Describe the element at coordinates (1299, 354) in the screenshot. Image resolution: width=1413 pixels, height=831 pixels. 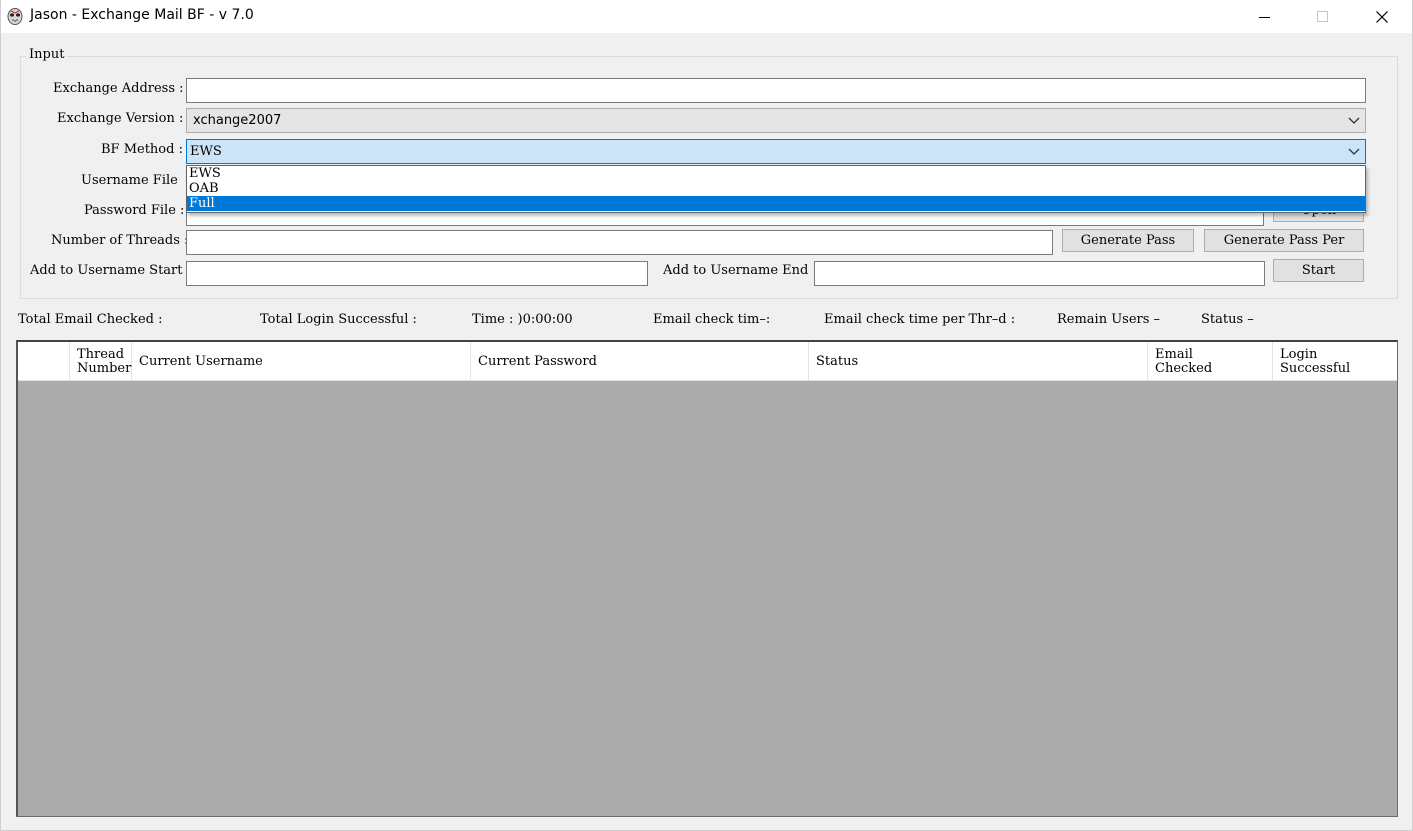
I see `column-header-line: Login` at that location.